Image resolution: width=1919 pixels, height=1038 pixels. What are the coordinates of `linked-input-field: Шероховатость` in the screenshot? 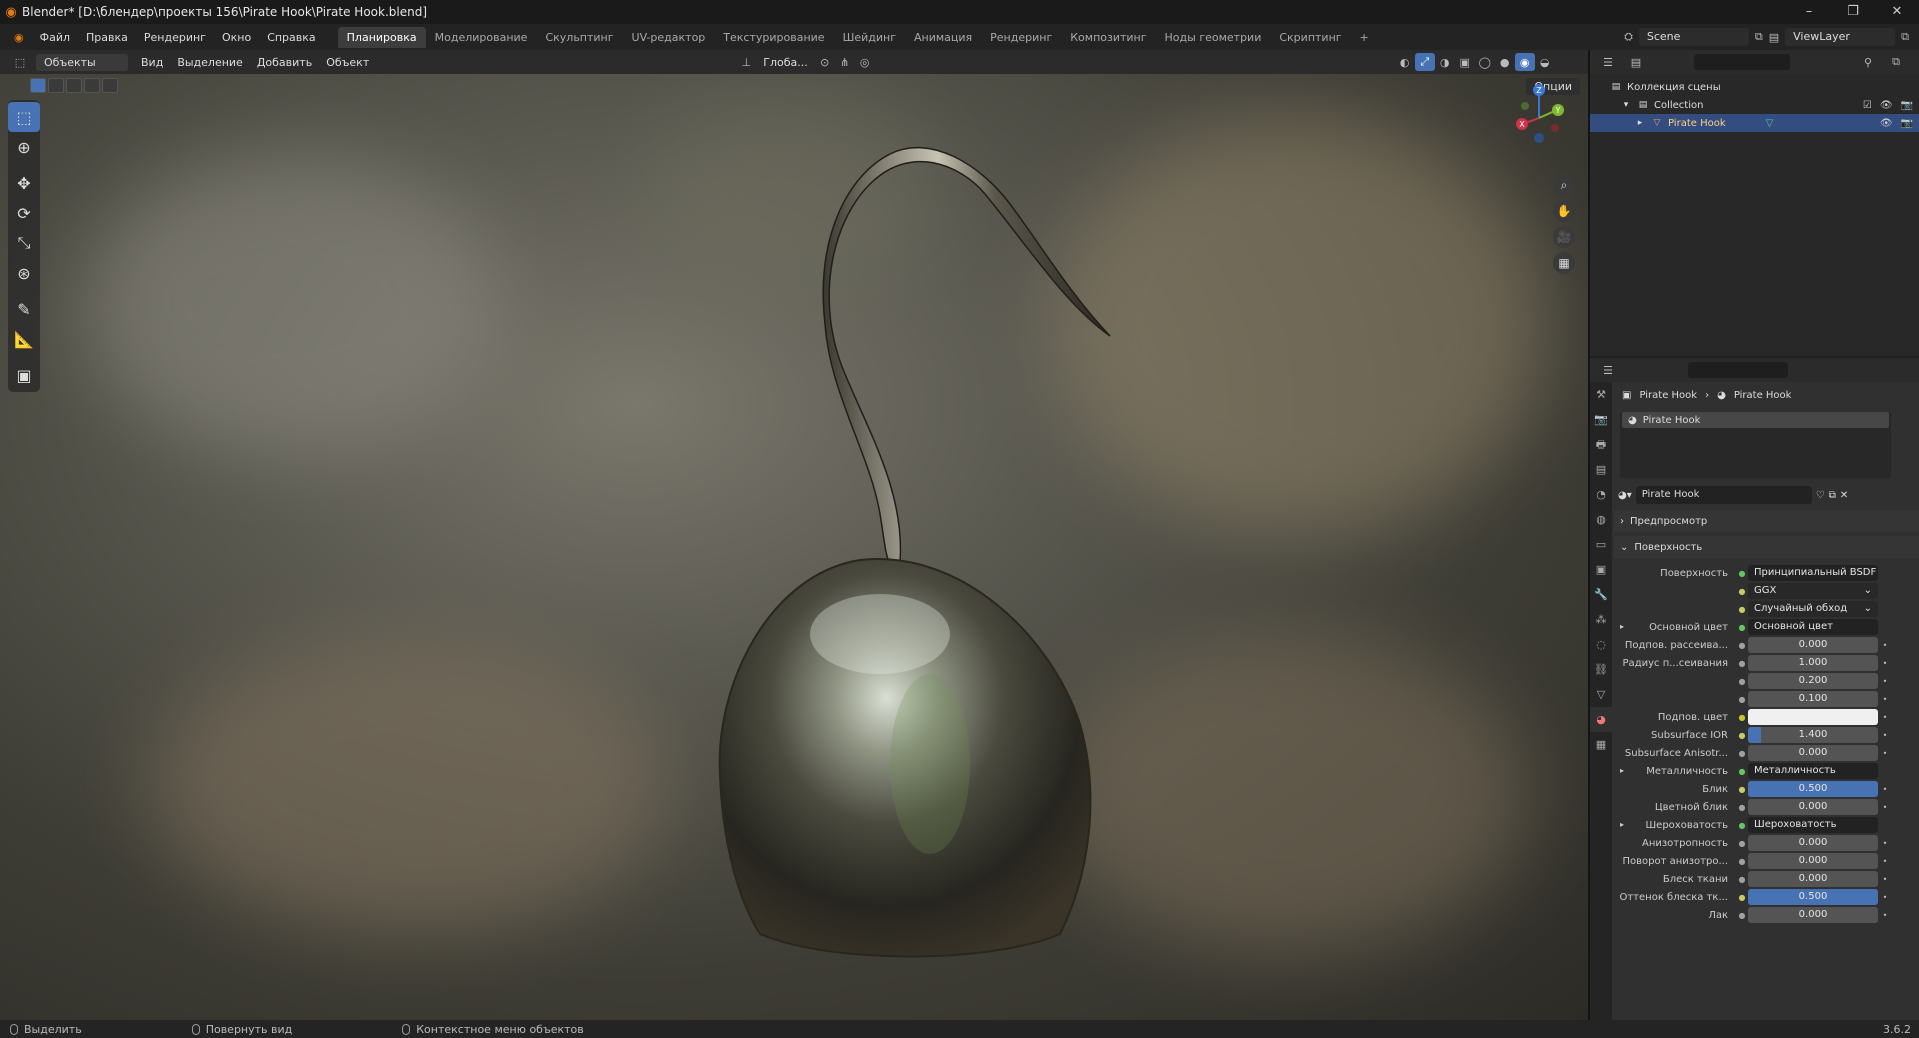 It's located at (1813, 825).